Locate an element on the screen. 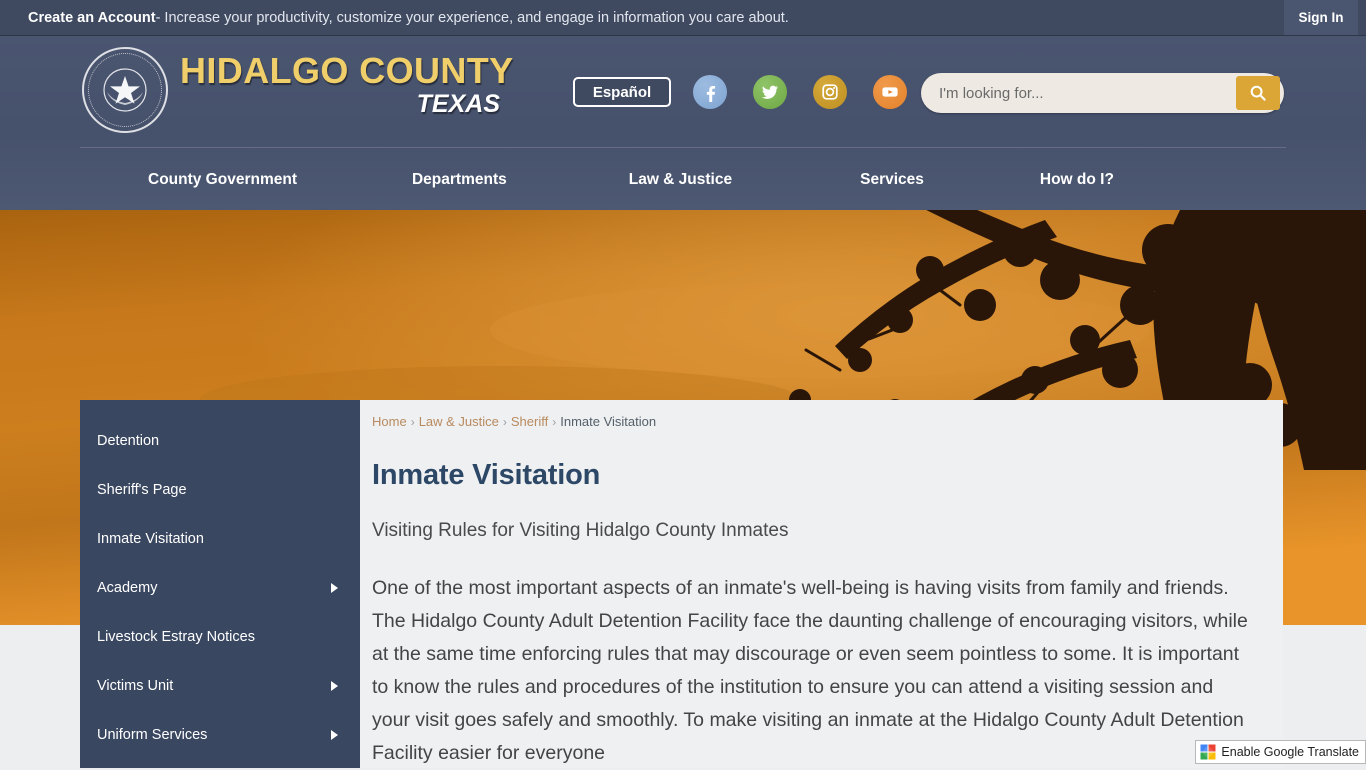  sidebar-item-label: Detention is located at coordinates (217, 441).